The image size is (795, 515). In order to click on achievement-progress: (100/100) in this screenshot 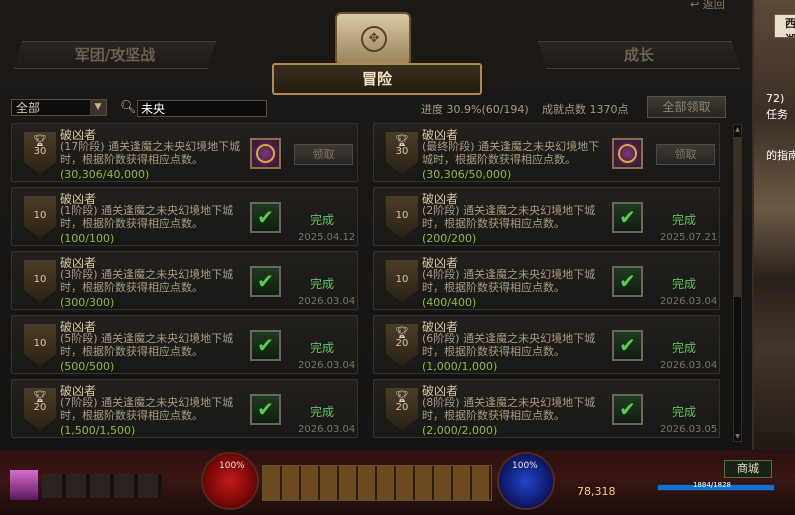, I will do `click(87, 238)`.